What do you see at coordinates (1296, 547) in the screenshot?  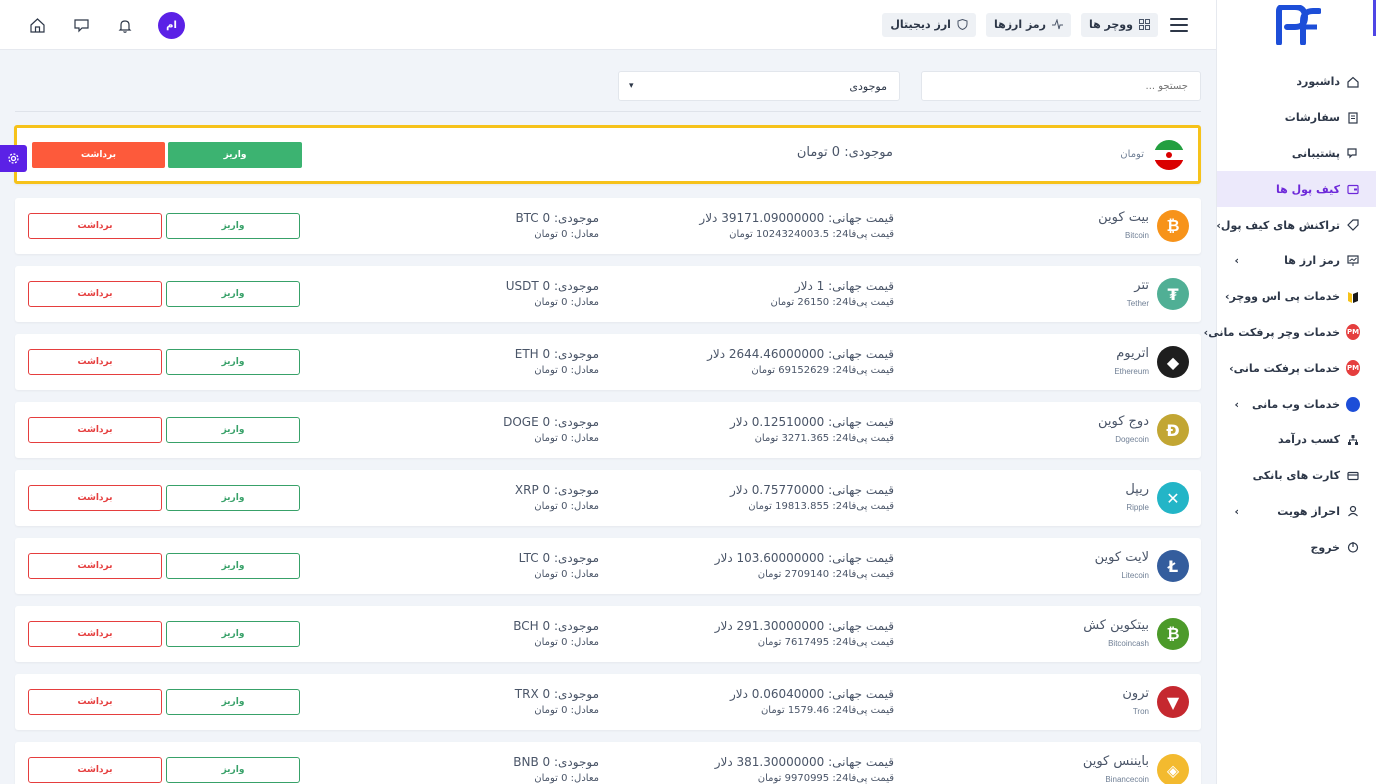 I see `sidebar-item-13: خروج` at bounding box center [1296, 547].